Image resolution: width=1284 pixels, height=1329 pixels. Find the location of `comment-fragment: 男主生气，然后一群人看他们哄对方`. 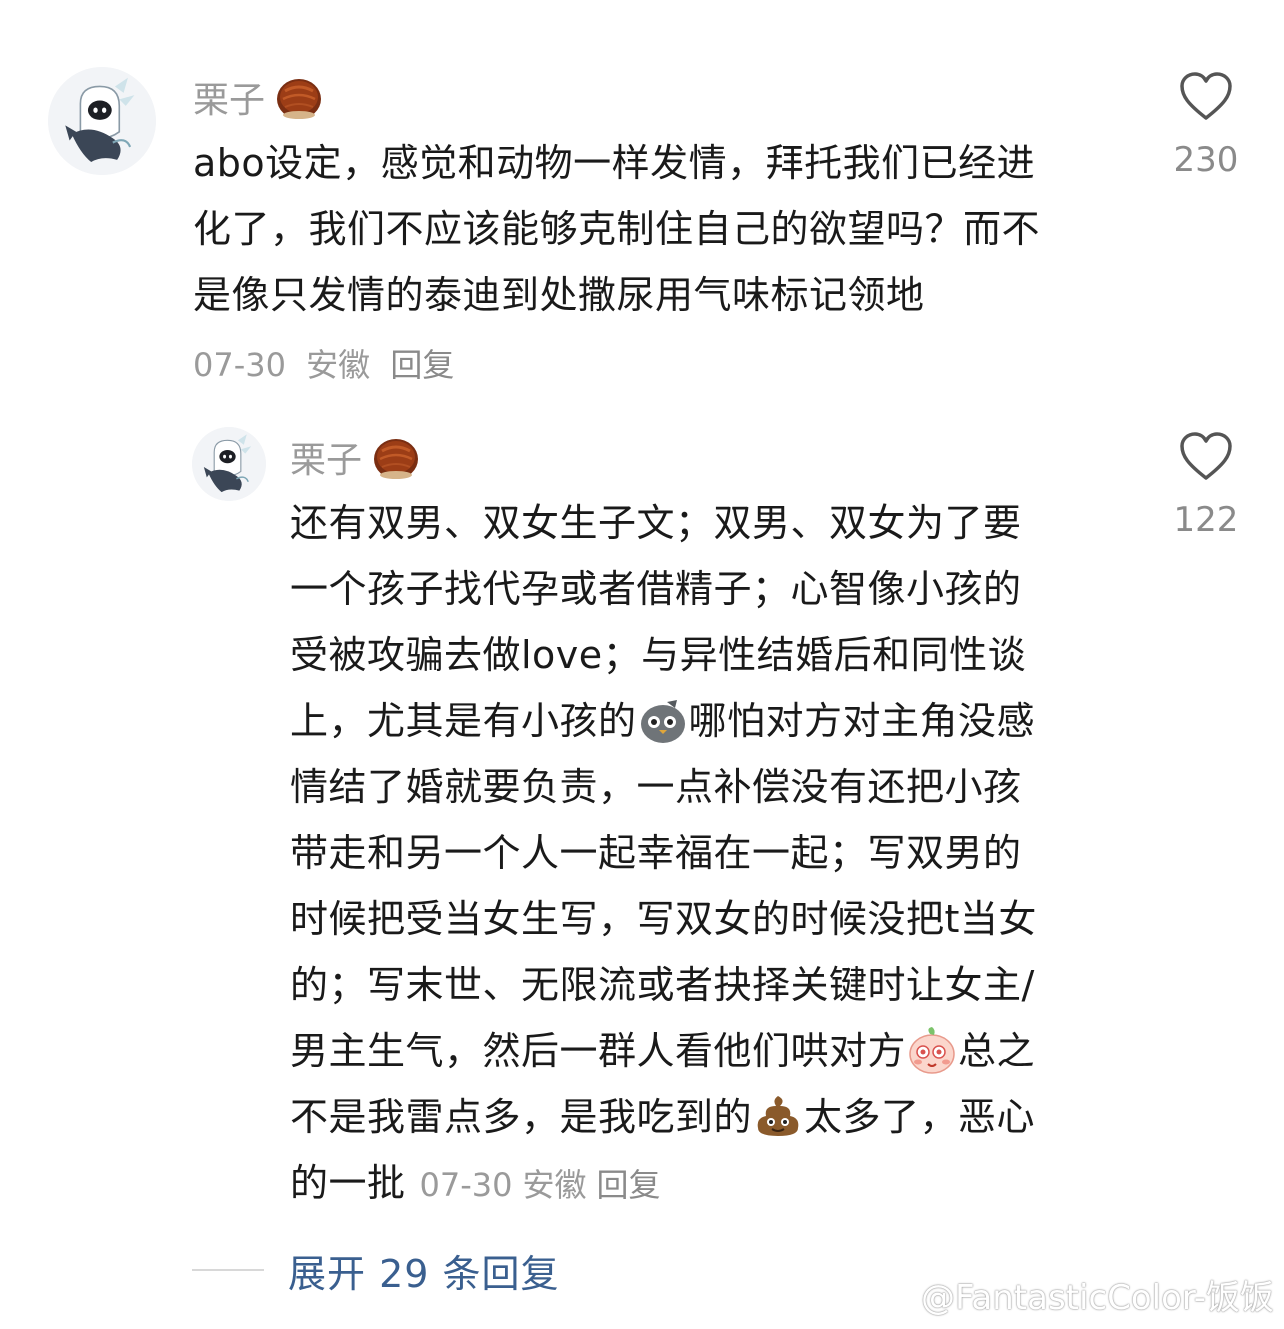

comment-fragment: 男主生气，然后一群人看他们哄对方 is located at coordinates (598, 1051).